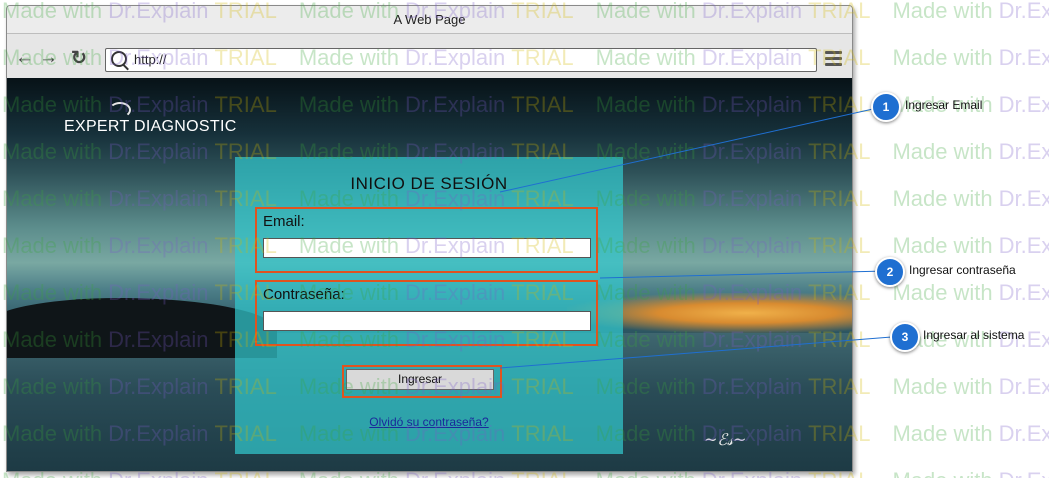 The width and height of the screenshot is (1049, 478). What do you see at coordinates (120, 110) in the screenshot?
I see `logo-icon` at bounding box center [120, 110].